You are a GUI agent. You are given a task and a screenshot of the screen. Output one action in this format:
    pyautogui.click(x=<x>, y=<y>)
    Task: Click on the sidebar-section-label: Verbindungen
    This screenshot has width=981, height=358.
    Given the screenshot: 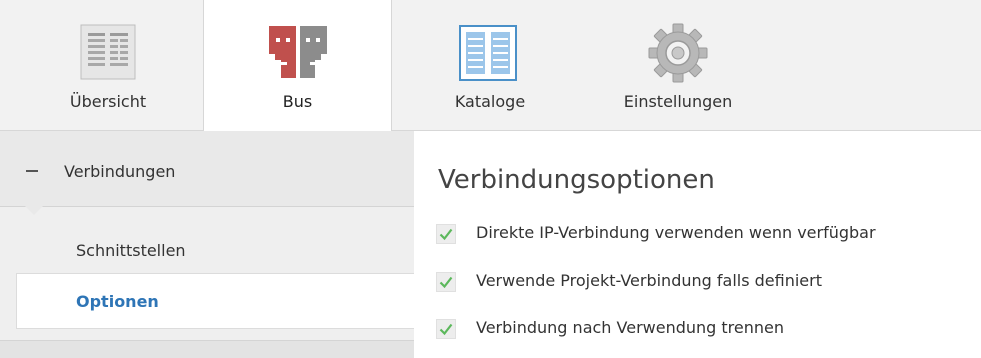 What is the action you would take?
    pyautogui.click(x=120, y=171)
    